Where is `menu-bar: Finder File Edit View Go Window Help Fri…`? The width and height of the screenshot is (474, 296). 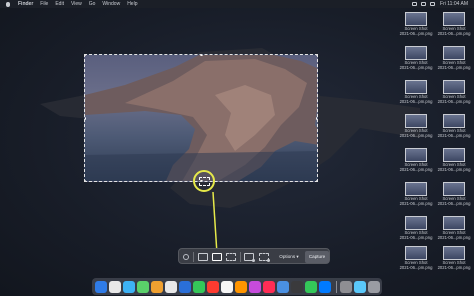
menu-bar: Finder File Edit View Go Window Help Fri… is located at coordinates (237, 4).